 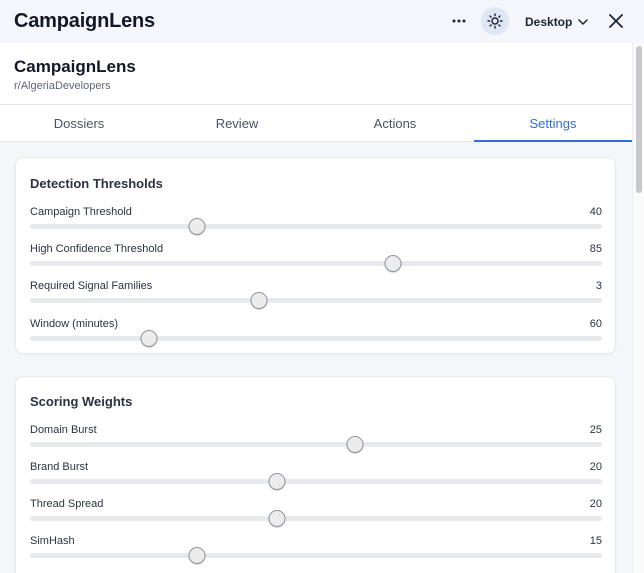 I want to click on slider-value: 3, so click(x=598, y=286).